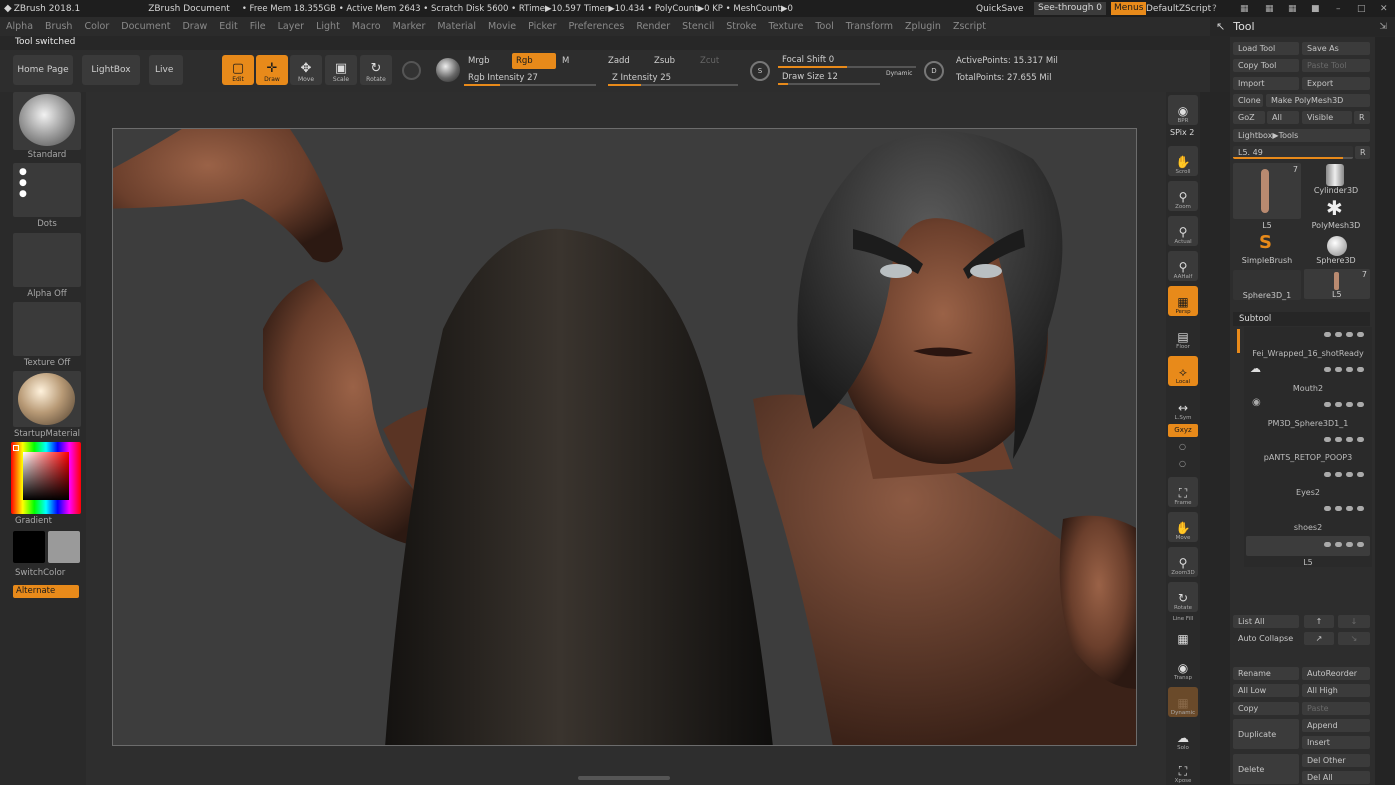  I want to click on subtool-label-3: PM3D_Sphere3D1_1, so click(1308, 423).